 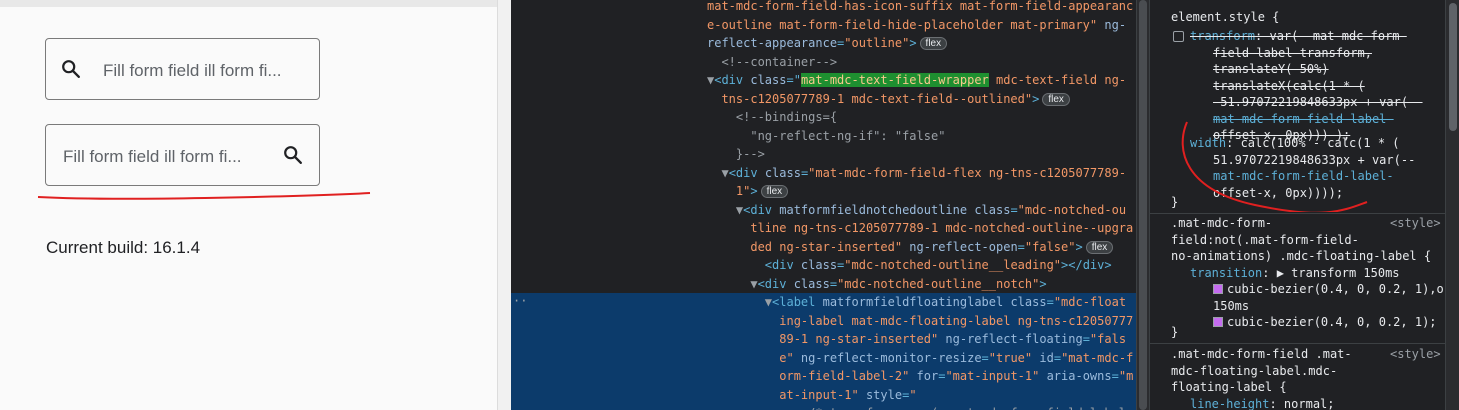 I want to click on styles-scrollbar, so click(x=1452, y=205).